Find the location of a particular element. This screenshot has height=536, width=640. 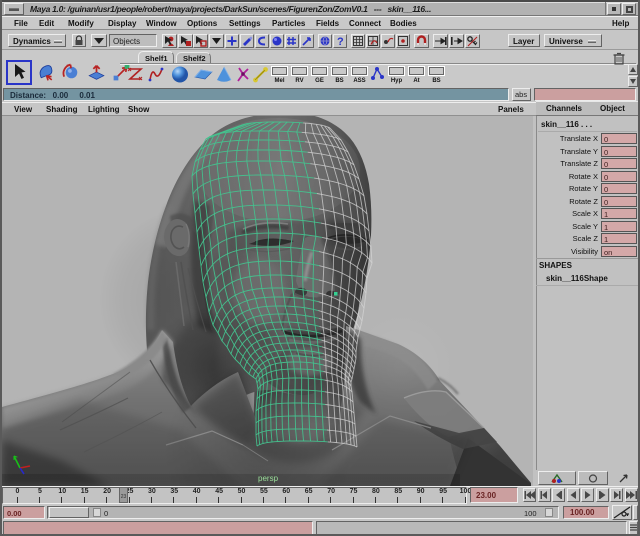

svg-text: persp is located at coordinates (268, 478).